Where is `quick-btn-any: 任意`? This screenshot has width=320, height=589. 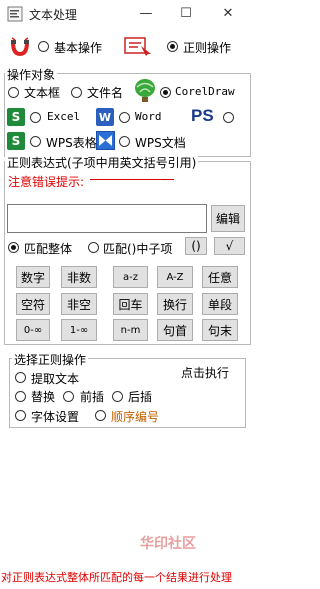 quick-btn-any: 任意 is located at coordinates (220, 277).